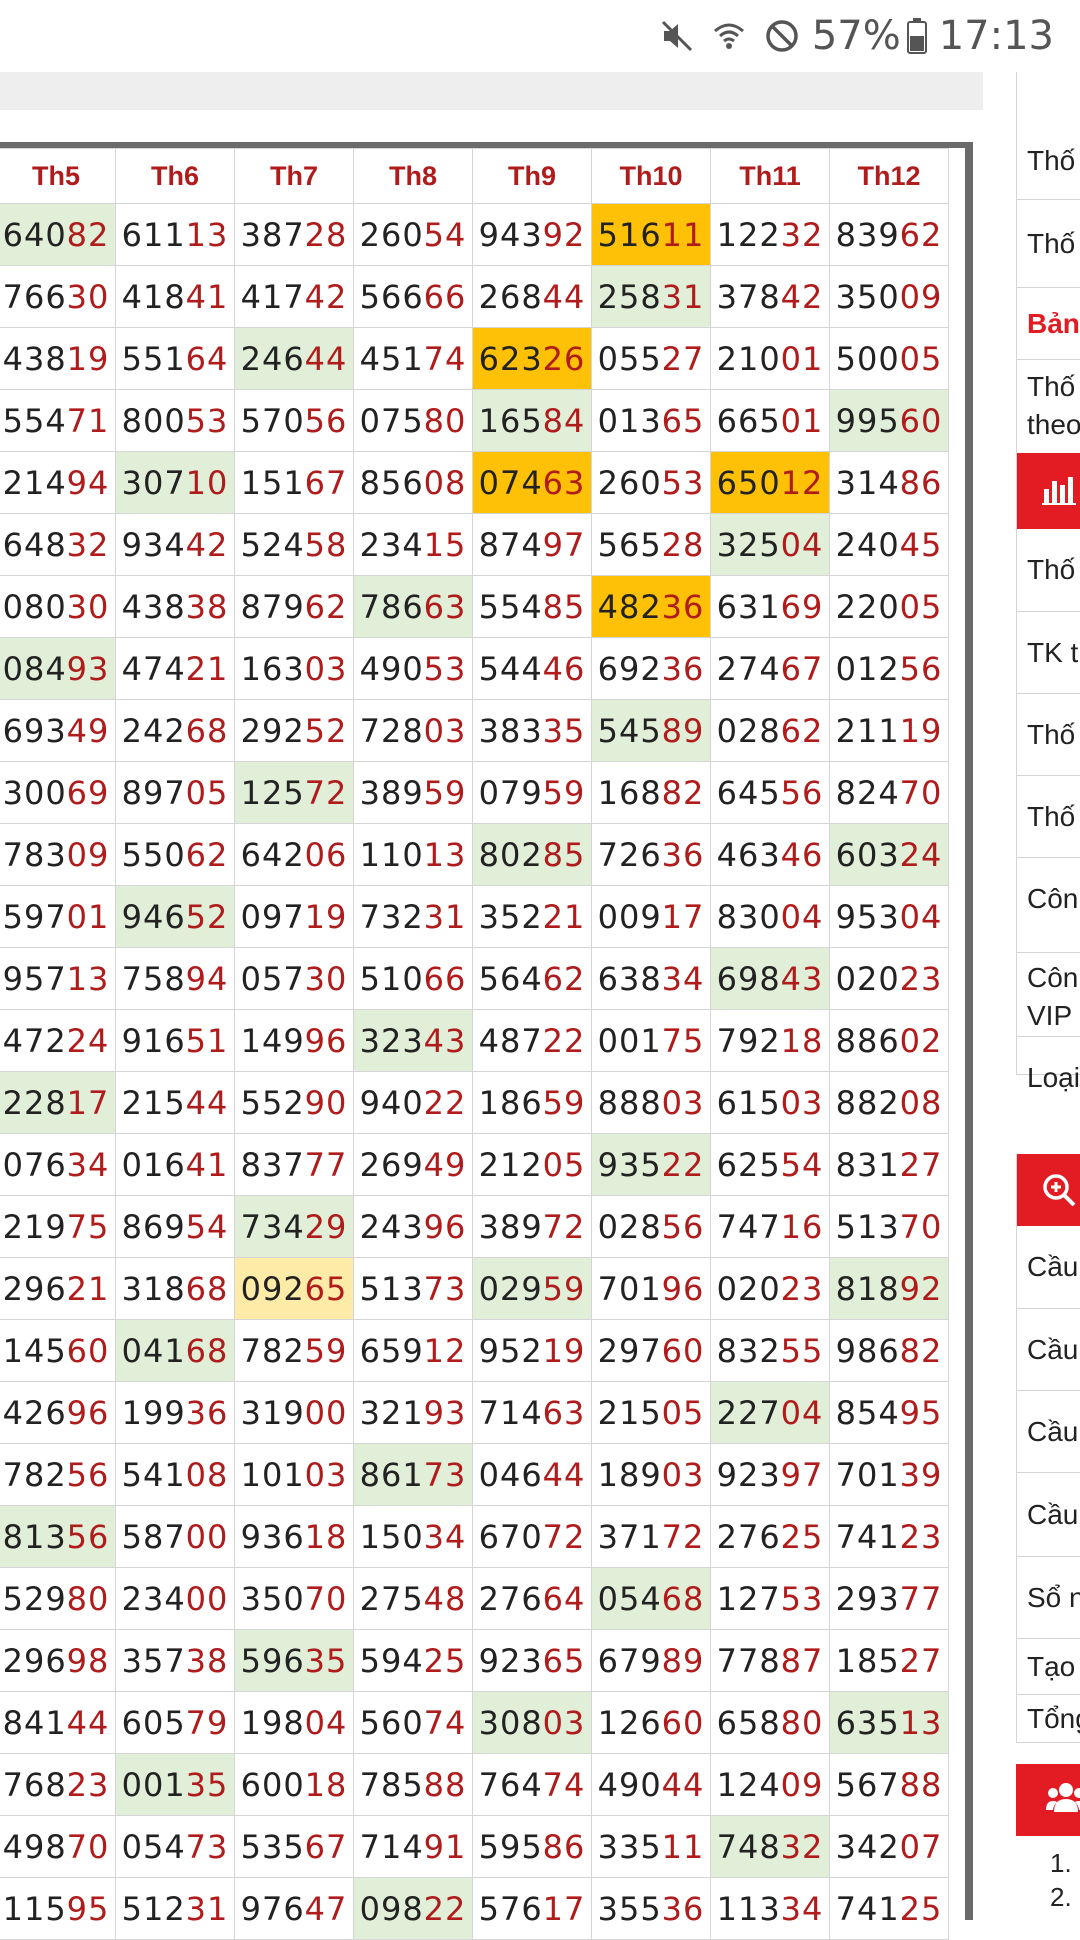  I want to click on number-tail: 59, so click(564, 1102).